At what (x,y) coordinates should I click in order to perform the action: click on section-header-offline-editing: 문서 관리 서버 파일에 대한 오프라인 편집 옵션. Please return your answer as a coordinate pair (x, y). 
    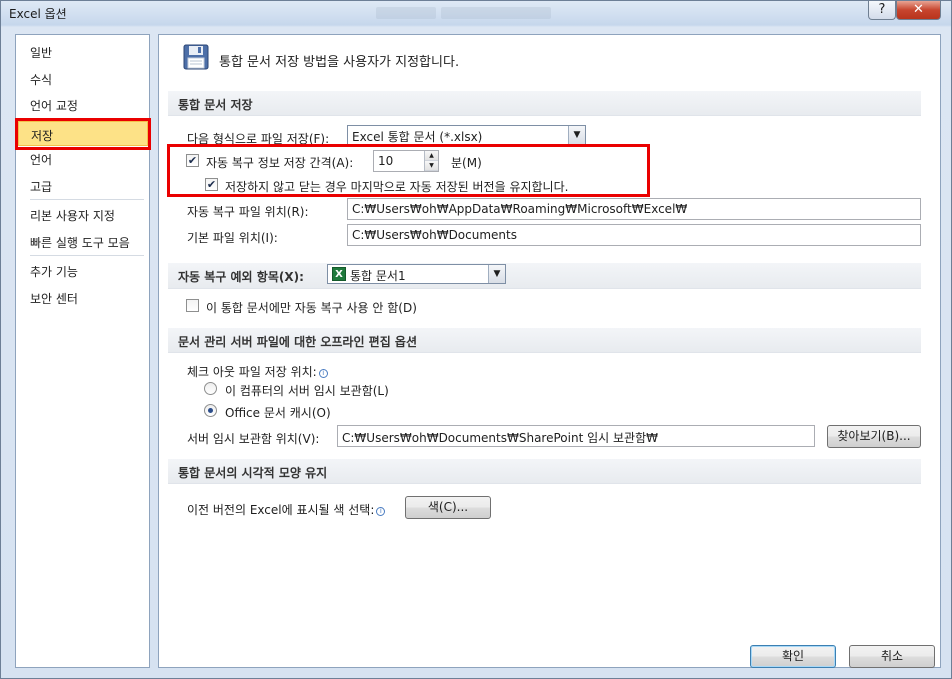
    Looking at the image, I should click on (544, 340).